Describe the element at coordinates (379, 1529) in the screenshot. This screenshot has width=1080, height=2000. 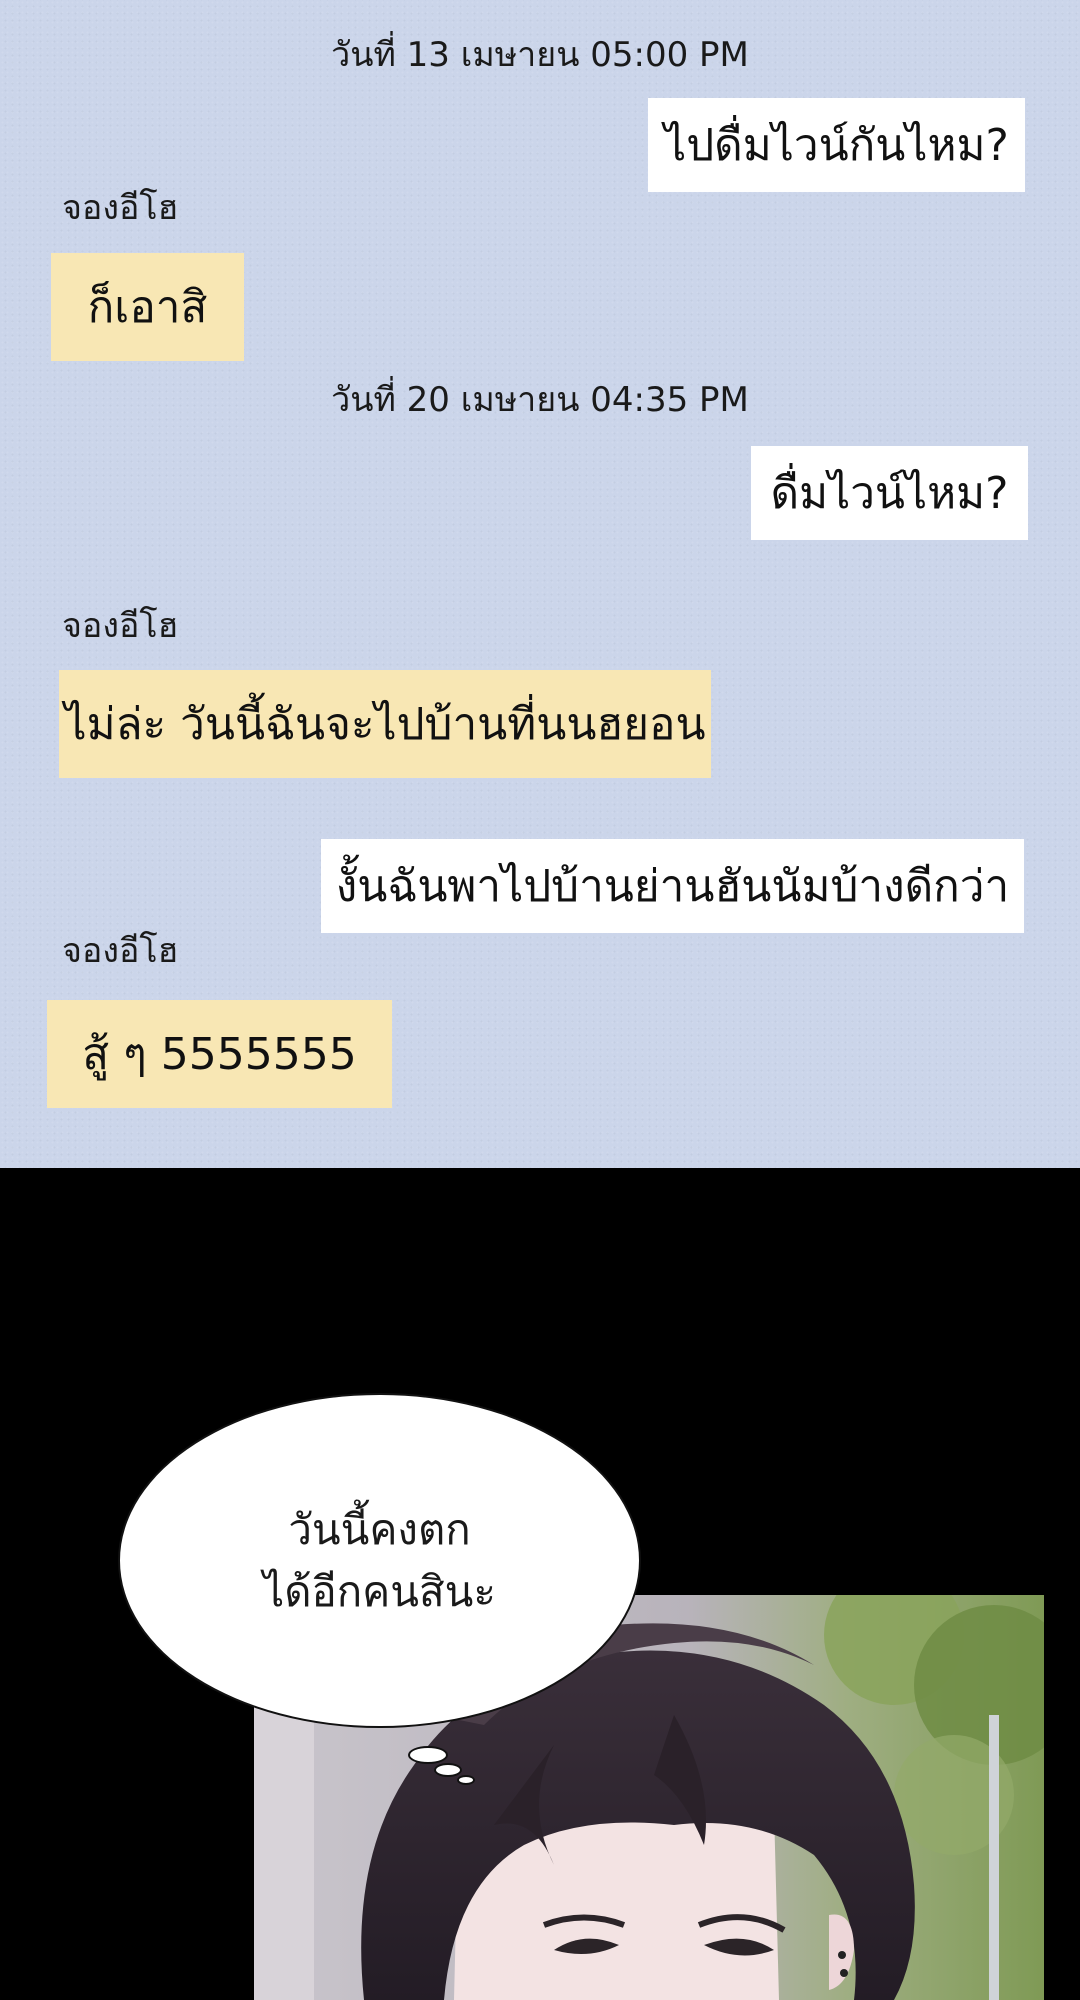
I see `thought-line: วันนี้คงตก` at that location.